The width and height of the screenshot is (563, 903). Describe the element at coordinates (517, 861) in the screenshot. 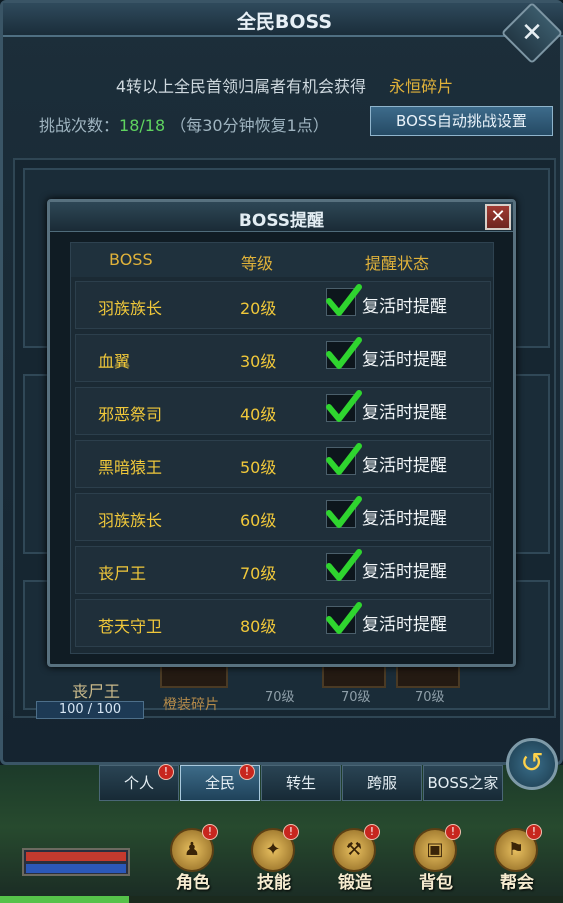

I see `menu-button-4: ⚑ 帮会!` at that location.